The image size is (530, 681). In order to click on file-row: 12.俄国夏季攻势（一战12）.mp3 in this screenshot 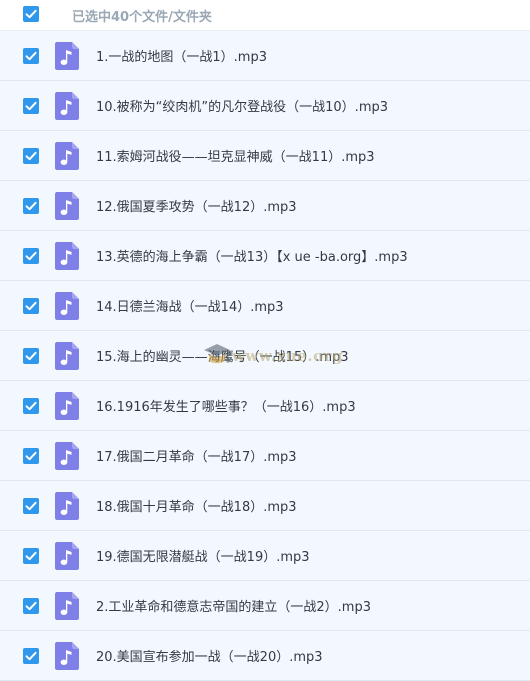, I will do `click(265, 206)`.